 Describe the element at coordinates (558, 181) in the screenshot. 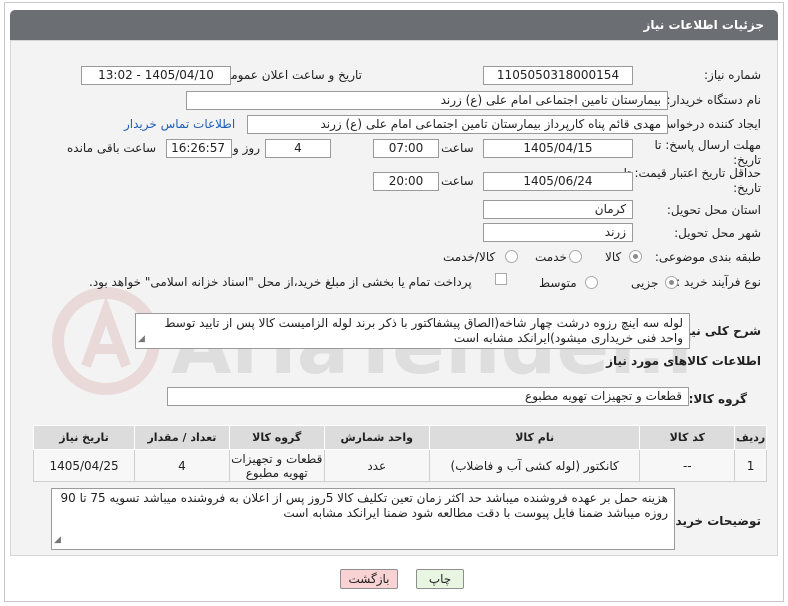

I see `price-validity-date-field: 1405/06/24` at that location.